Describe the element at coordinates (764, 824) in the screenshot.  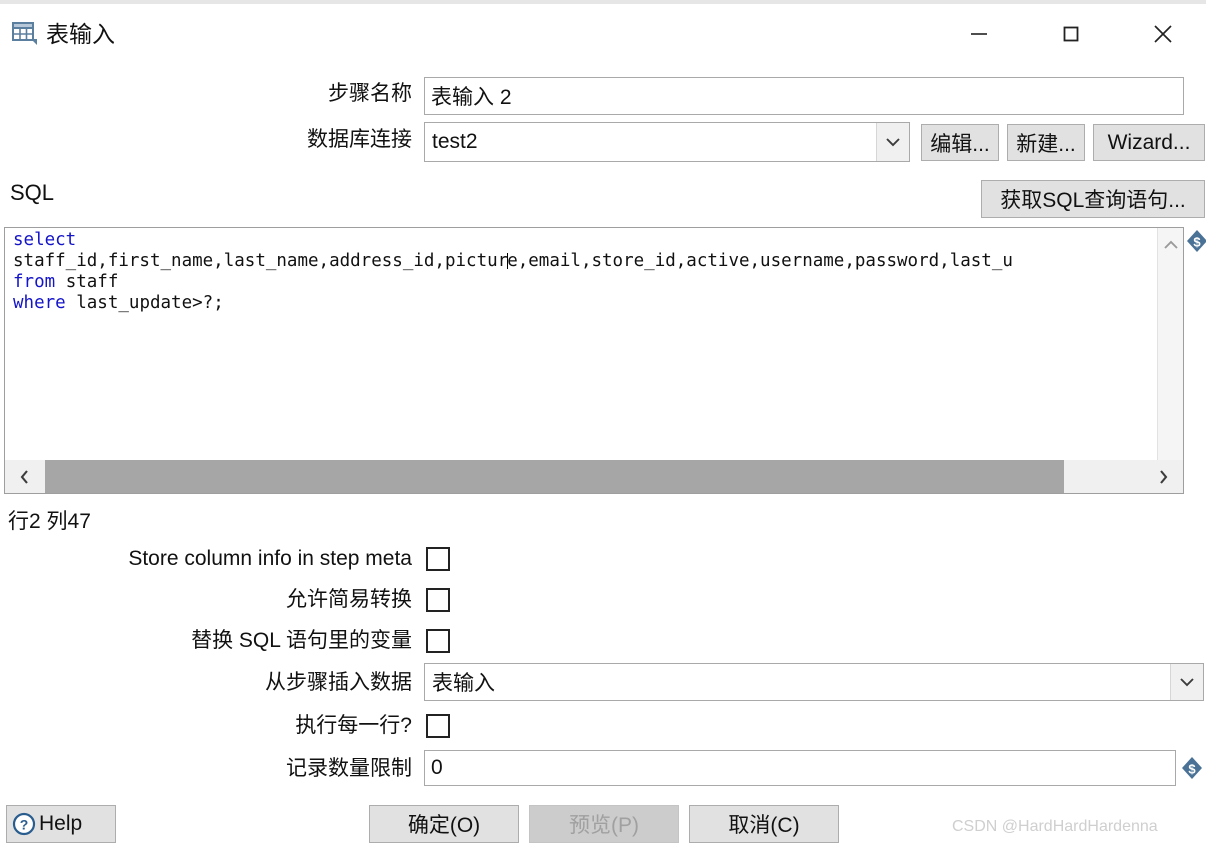
I see `cancel-button: 取消(C)` at that location.